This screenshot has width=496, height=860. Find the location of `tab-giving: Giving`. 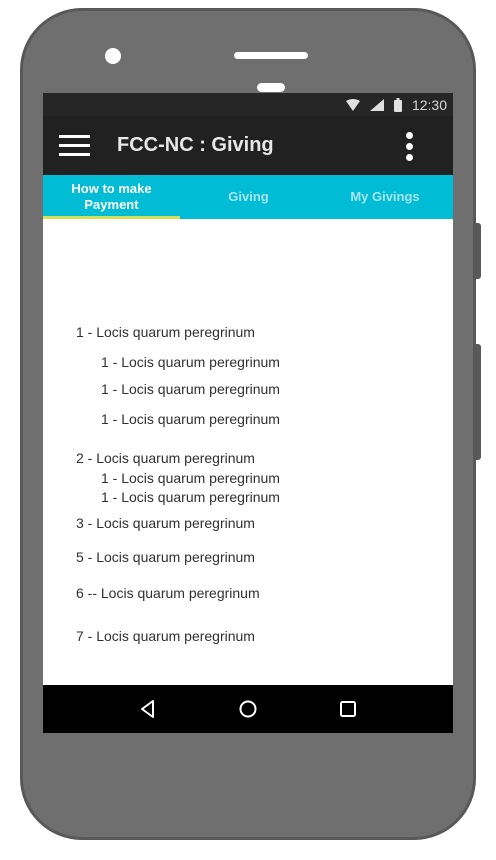

tab-giving: Giving is located at coordinates (248, 197).